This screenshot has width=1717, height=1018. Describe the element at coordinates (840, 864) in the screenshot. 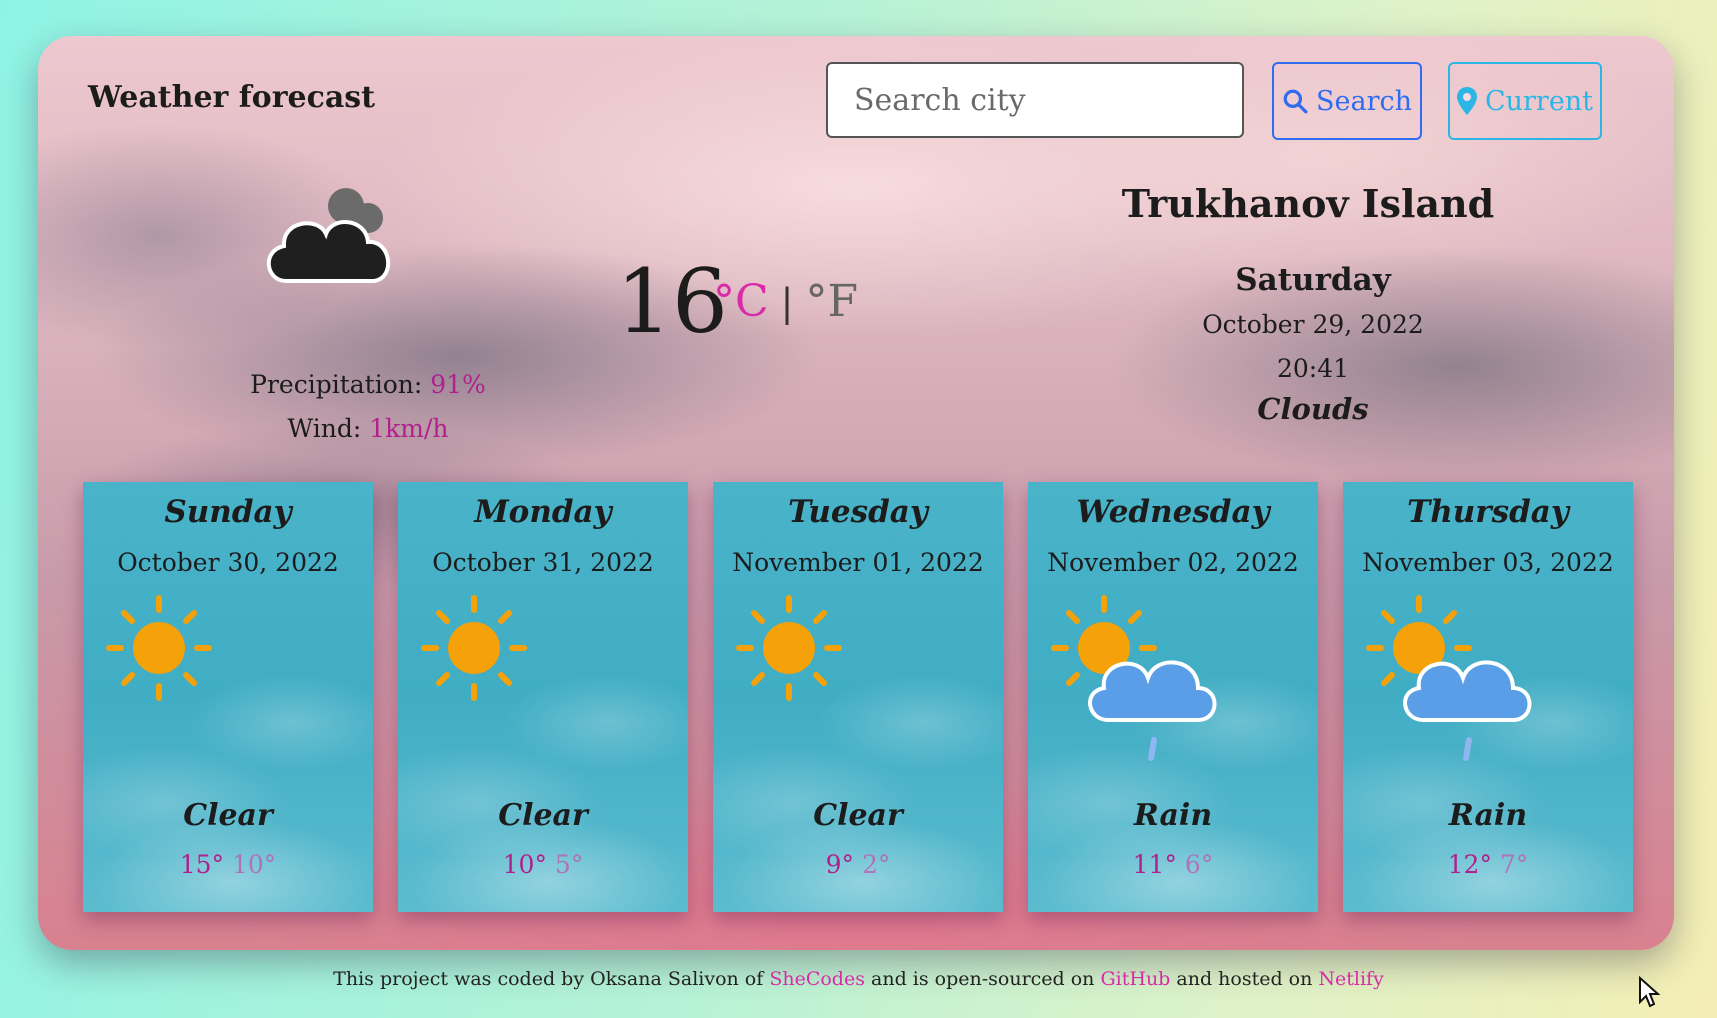

I see `forecast-max-temp: 9°` at that location.